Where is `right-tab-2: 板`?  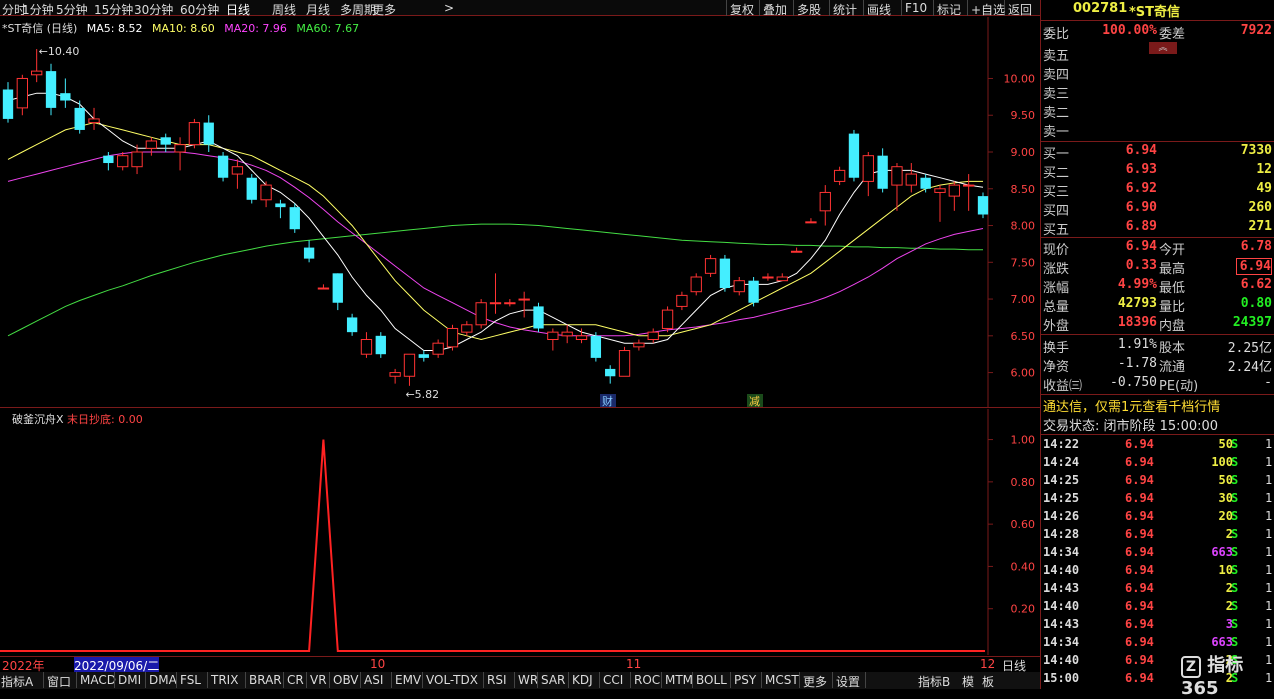 right-tab-2: 板 is located at coordinates (988, 681).